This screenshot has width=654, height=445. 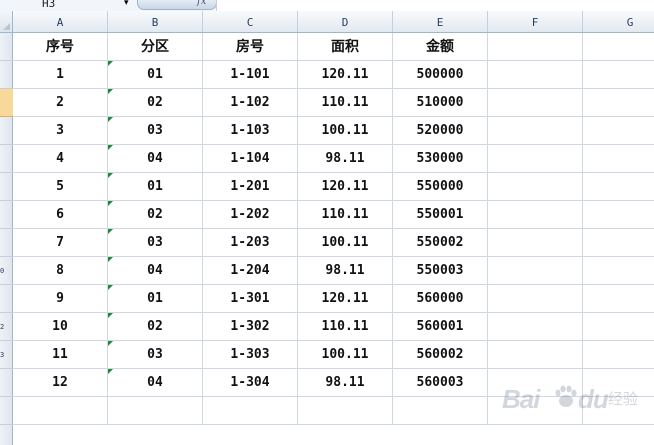 What do you see at coordinates (60, 102) in the screenshot?
I see `data-cell: 2` at bounding box center [60, 102].